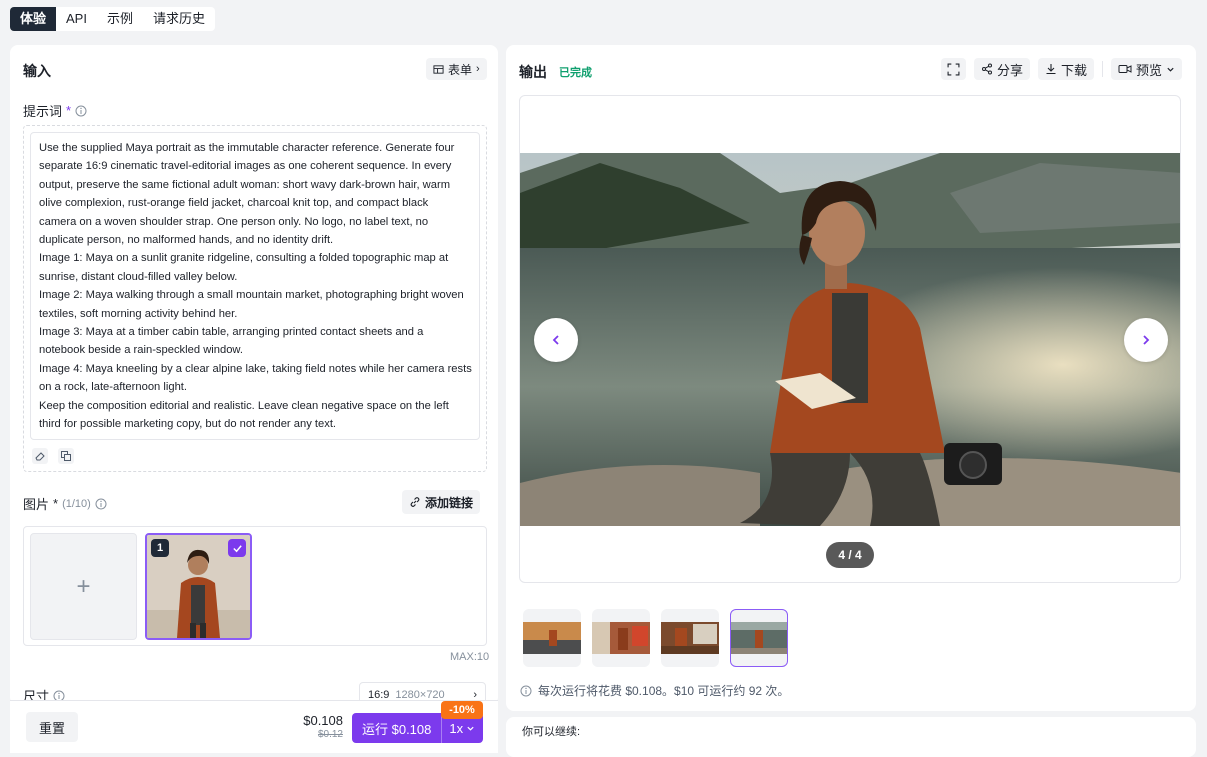 Image resolution: width=1207 pixels, height=757 pixels. I want to click on output-thumb-selected, so click(759, 638).